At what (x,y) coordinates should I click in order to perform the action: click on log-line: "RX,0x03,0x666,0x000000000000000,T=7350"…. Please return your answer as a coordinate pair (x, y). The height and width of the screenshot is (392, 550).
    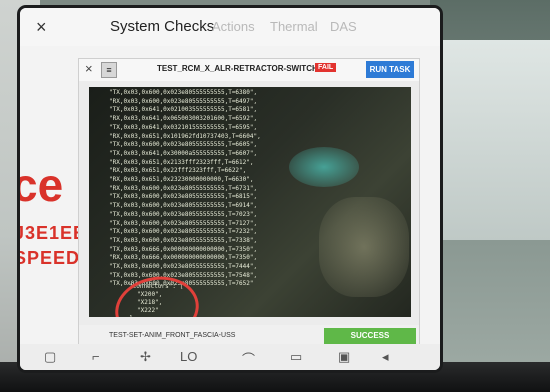
    Looking at the image, I should click on (183, 258).